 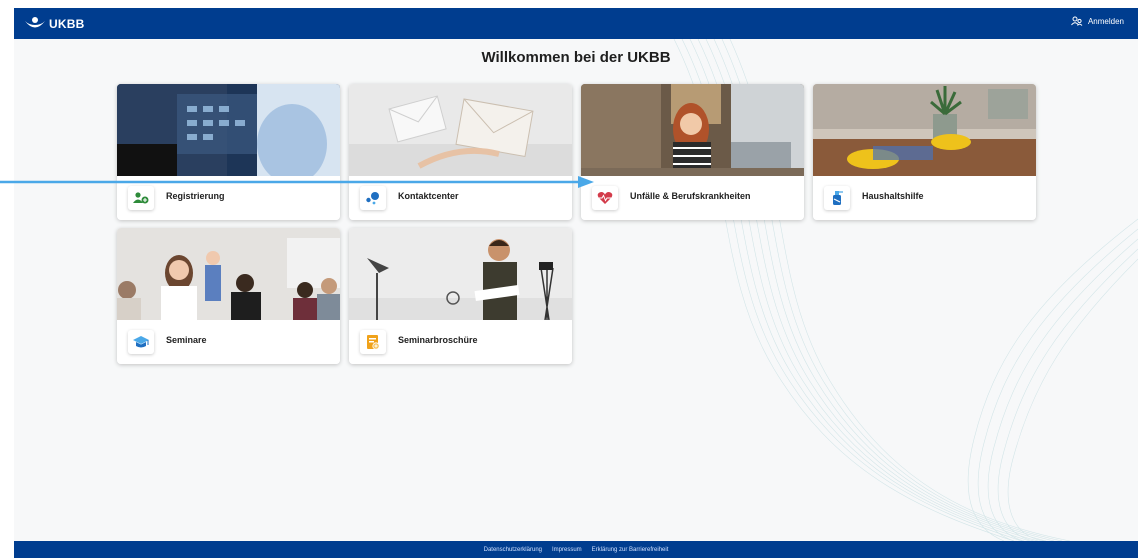 What do you see at coordinates (893, 196) in the screenshot?
I see `tile-label: Haushaltshilfe` at bounding box center [893, 196].